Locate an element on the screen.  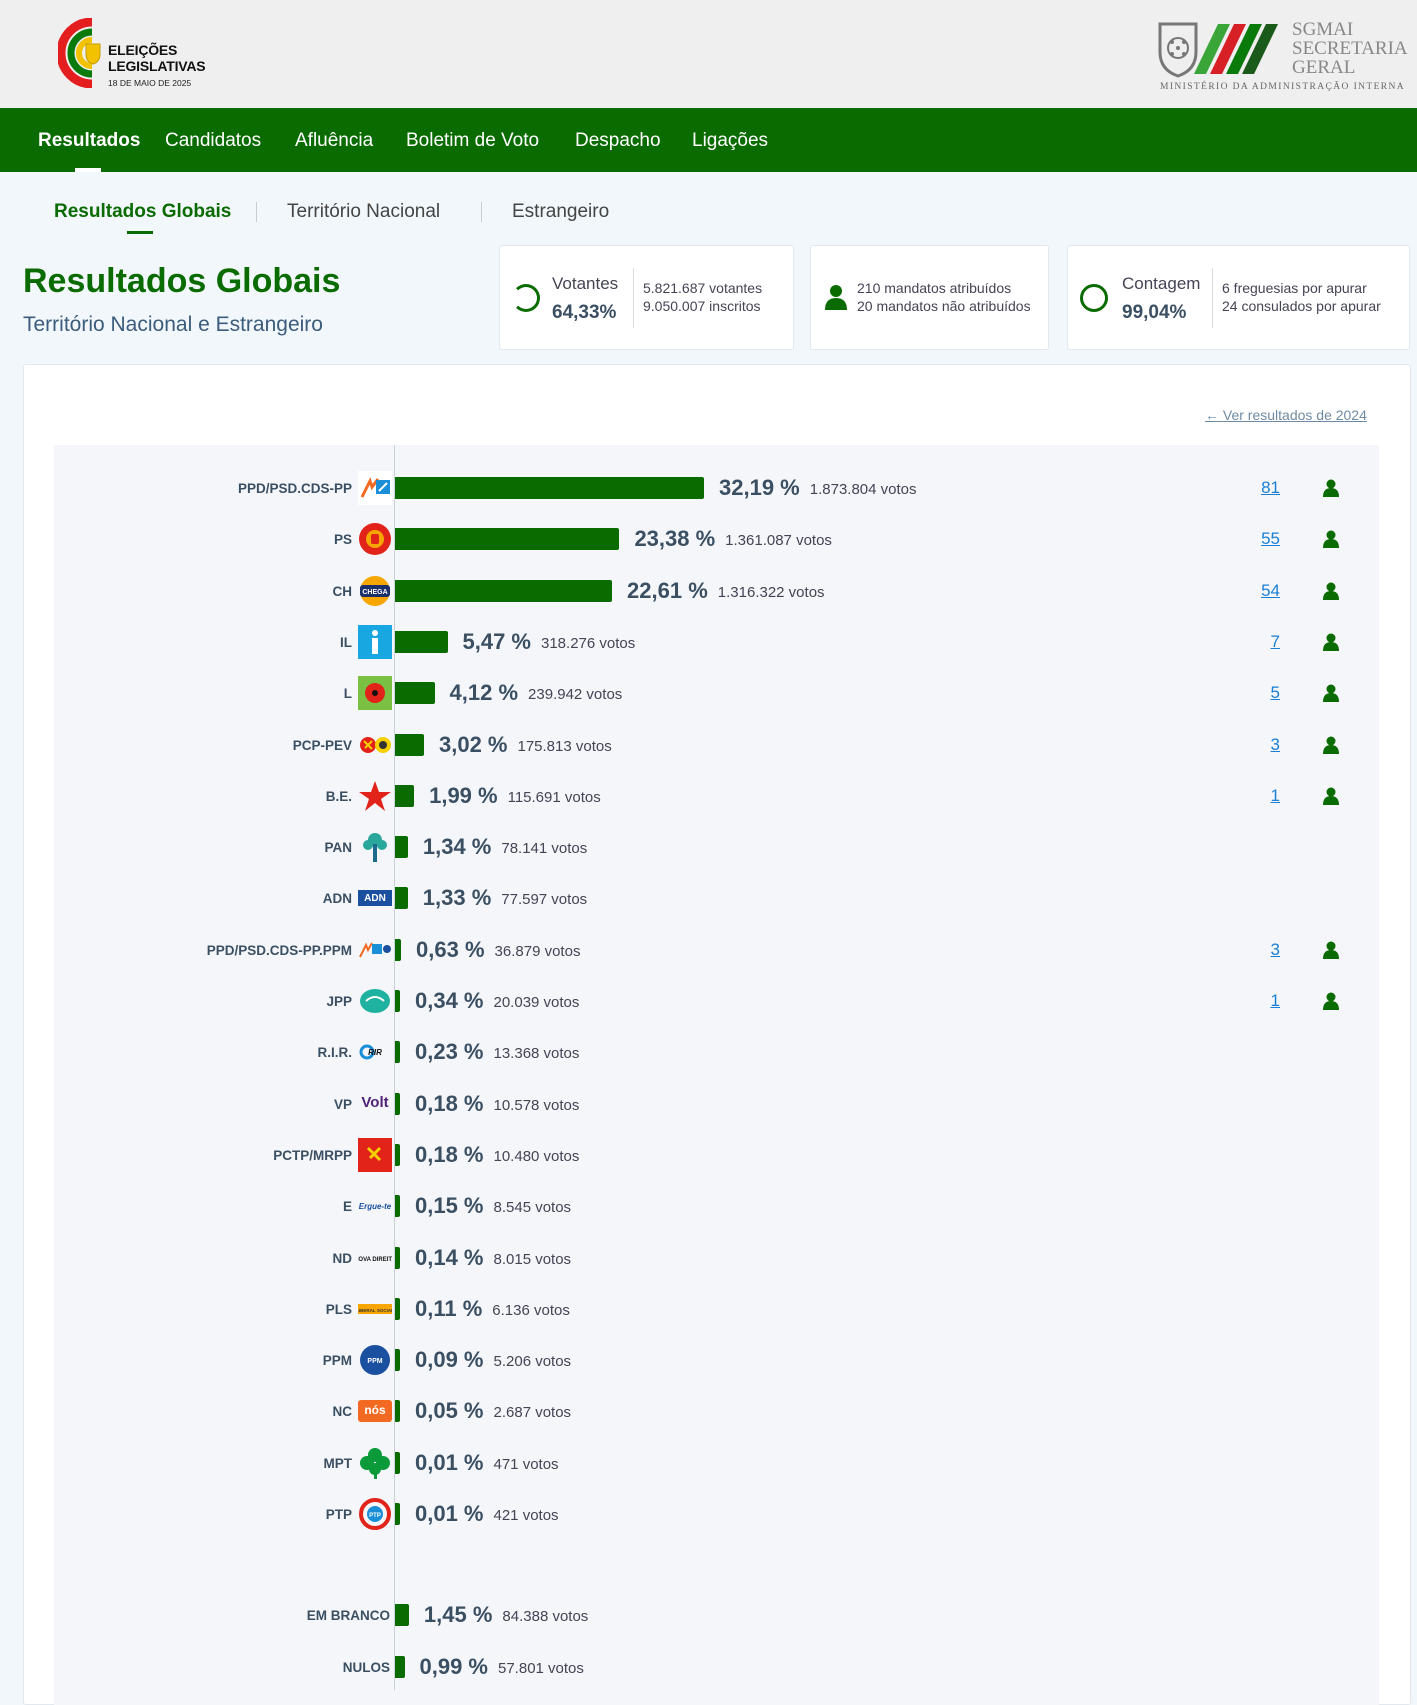
result-percent: 0,15 % is located at coordinates (449, 1206).